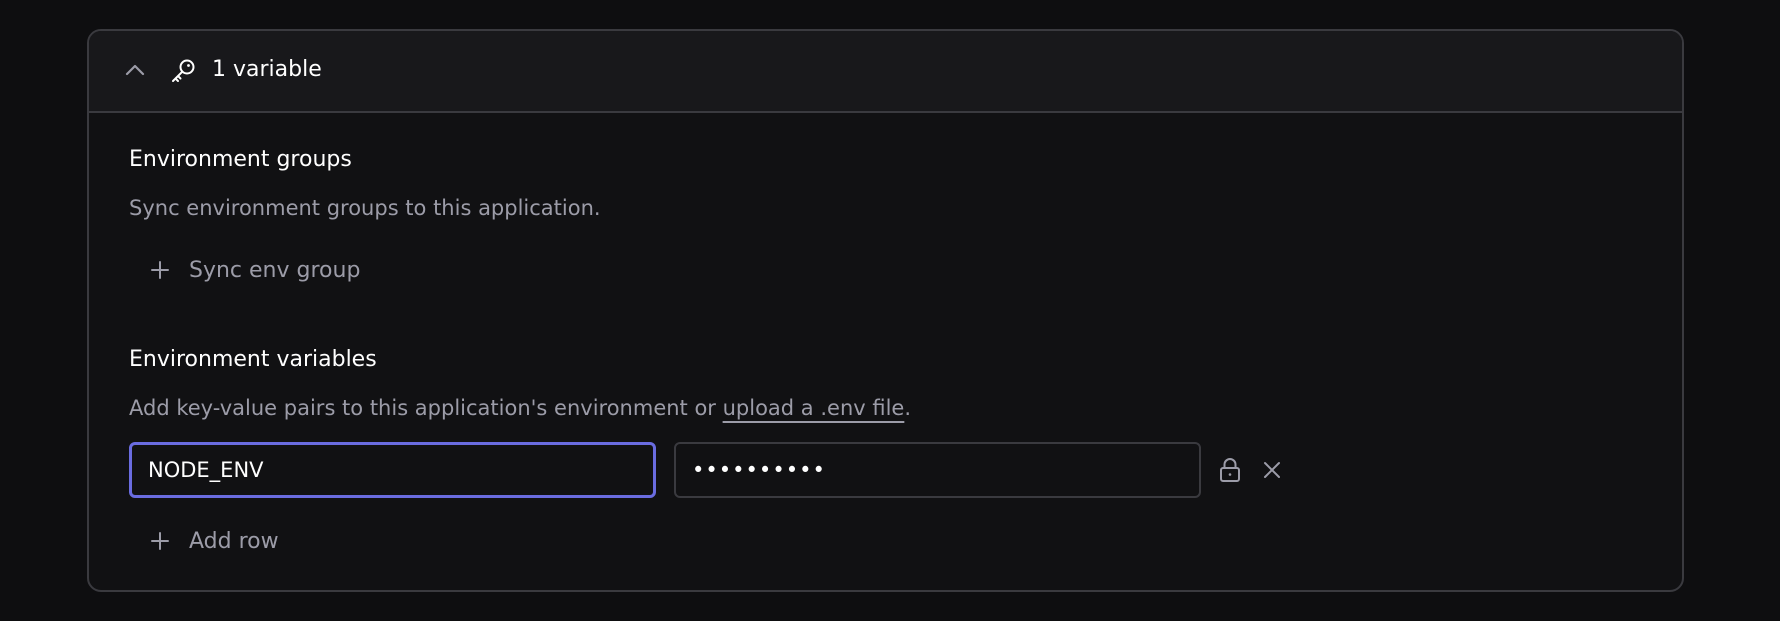 Image resolution: width=1780 pixels, height=621 pixels. What do you see at coordinates (885, 72) in the screenshot?
I see `panel-header: 1 variable` at bounding box center [885, 72].